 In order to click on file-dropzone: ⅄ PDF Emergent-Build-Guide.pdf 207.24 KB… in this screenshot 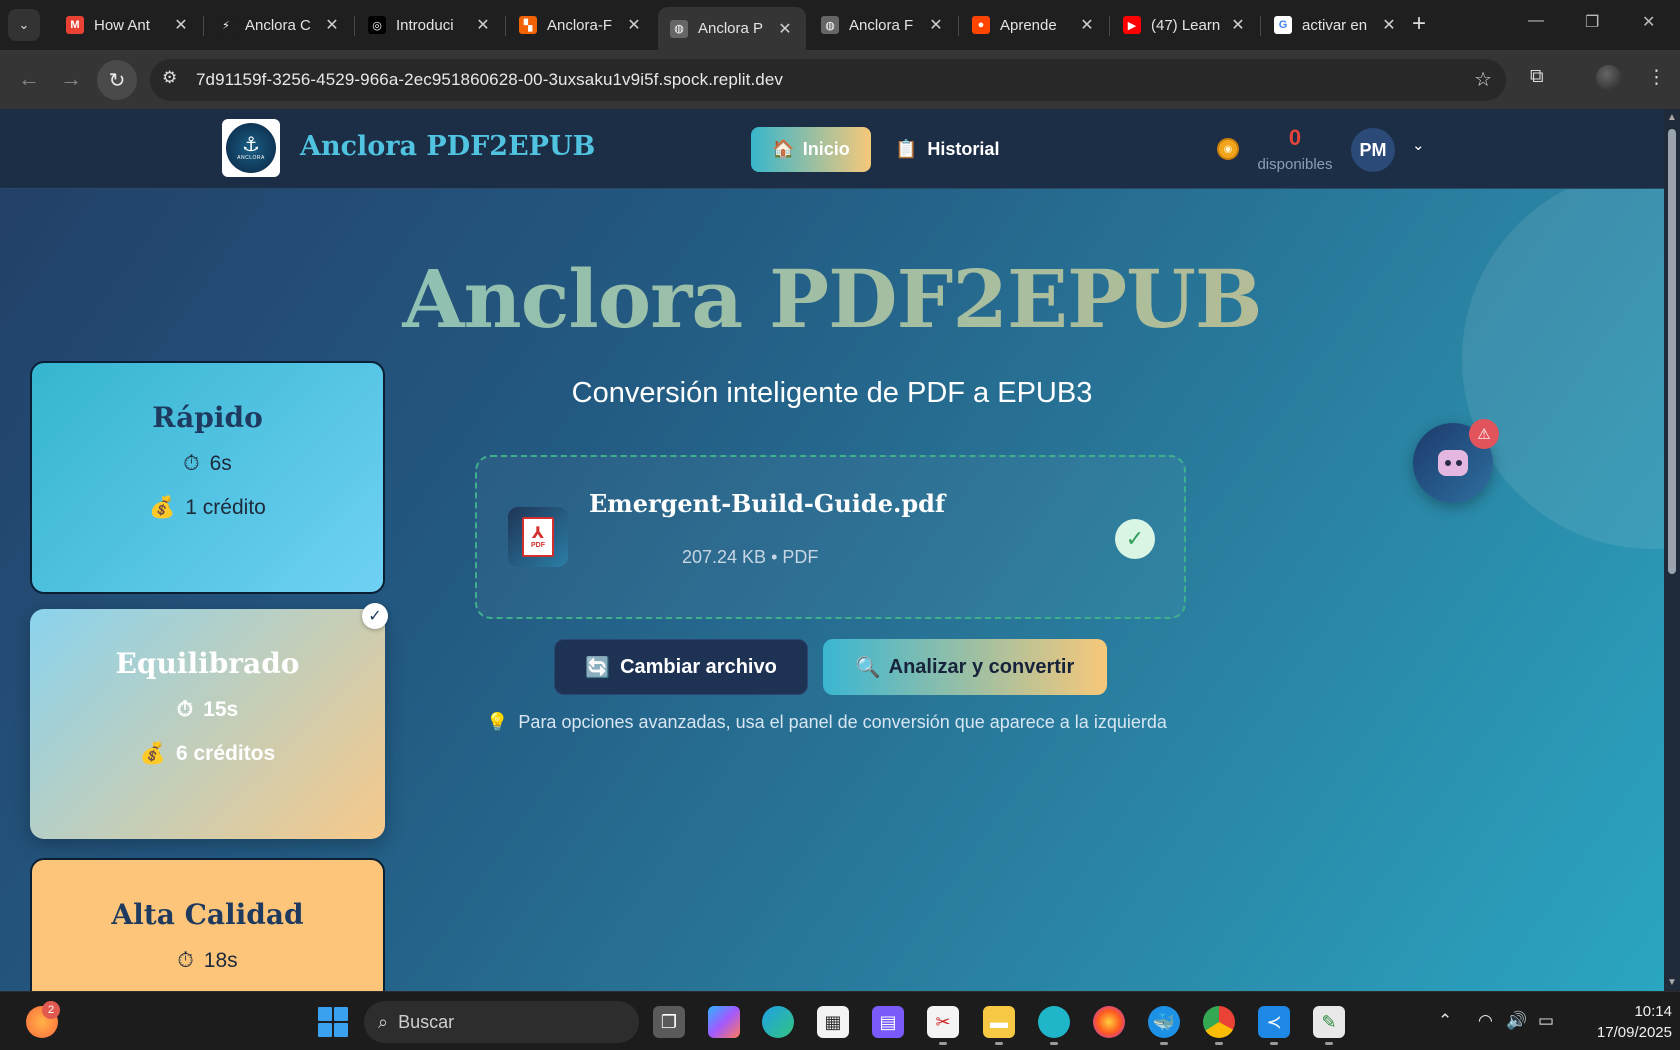, I will do `click(830, 537)`.